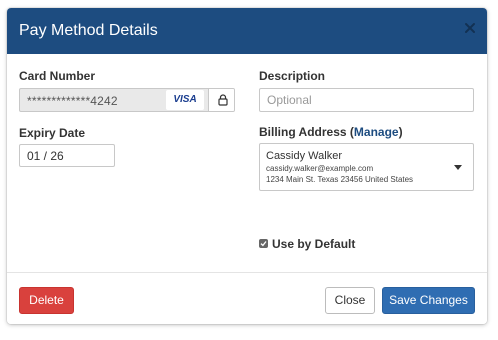 This screenshot has height=340, width=498. What do you see at coordinates (292, 76) in the screenshot?
I see `description-label: Description` at bounding box center [292, 76].